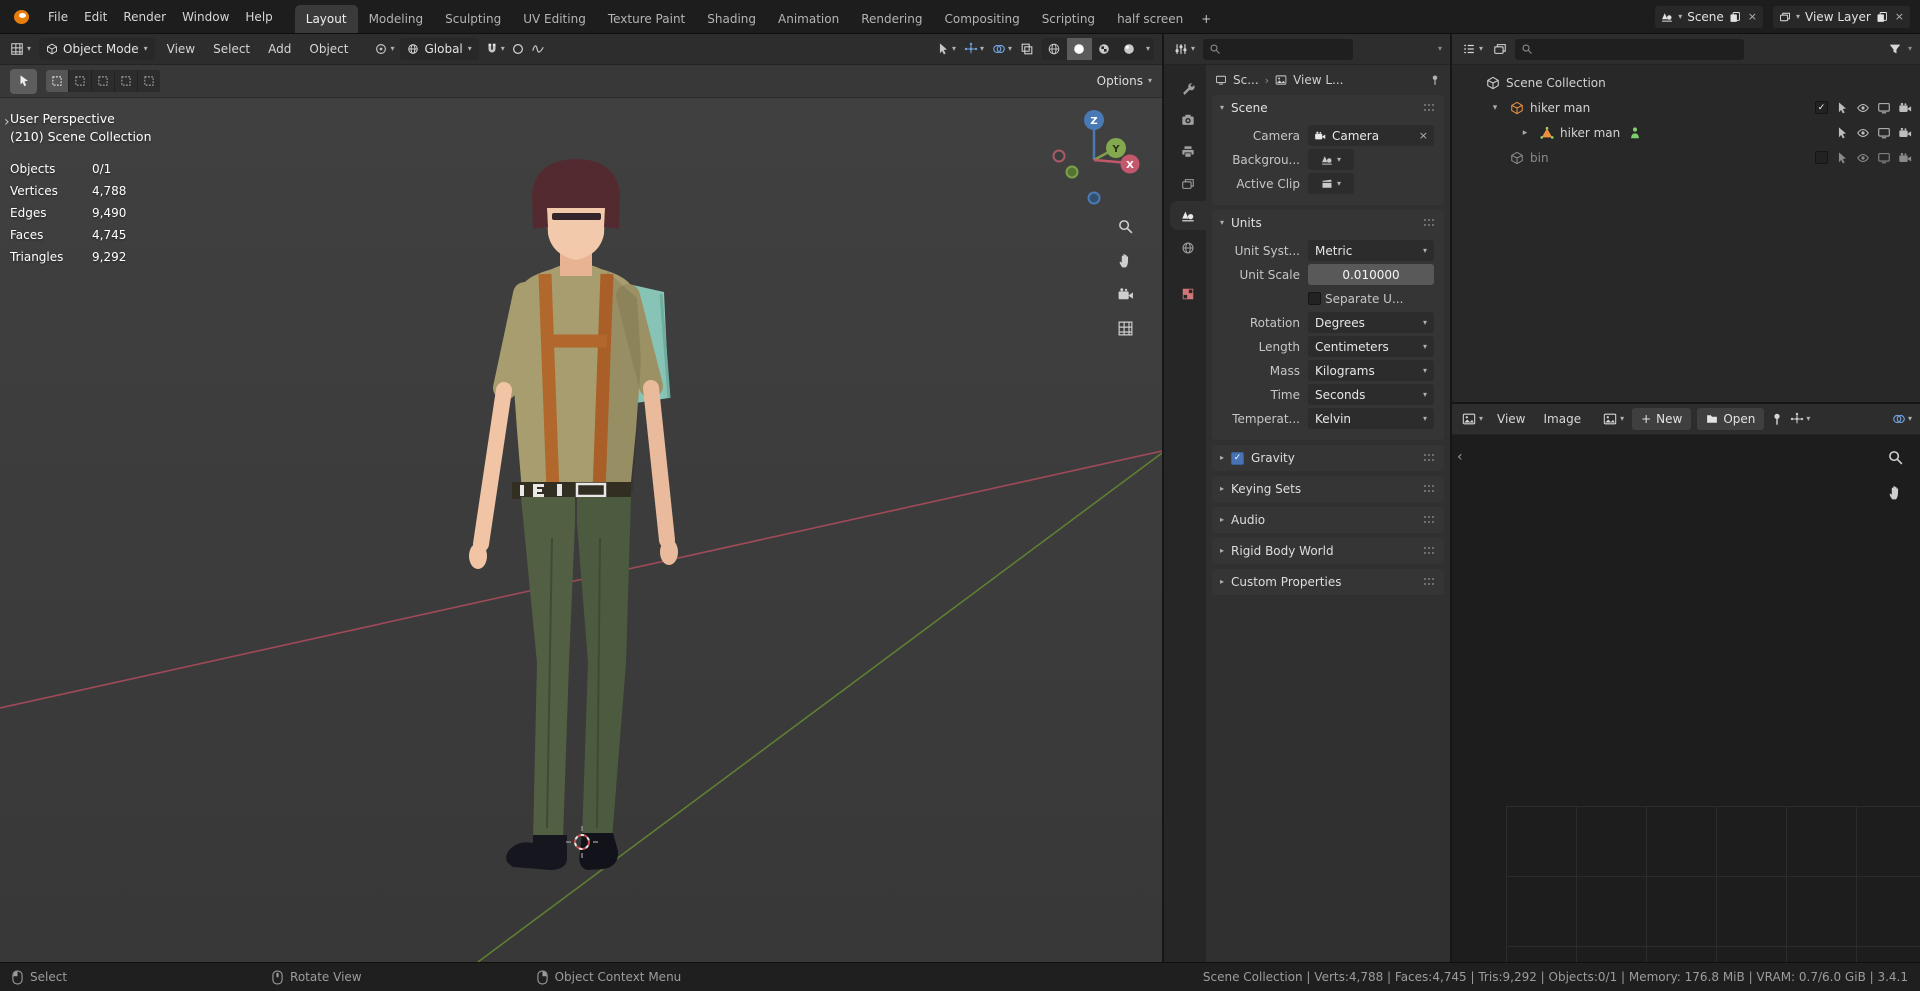 The width and height of the screenshot is (1920, 991). Describe the element at coordinates (981, 19) in the screenshot. I see `tab-compositing: Compositing` at that location.